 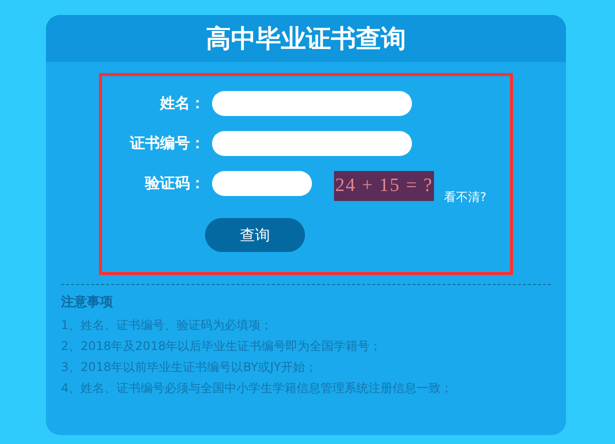 What do you see at coordinates (181, 103) in the screenshot?
I see `field-label: 姓名：` at bounding box center [181, 103].